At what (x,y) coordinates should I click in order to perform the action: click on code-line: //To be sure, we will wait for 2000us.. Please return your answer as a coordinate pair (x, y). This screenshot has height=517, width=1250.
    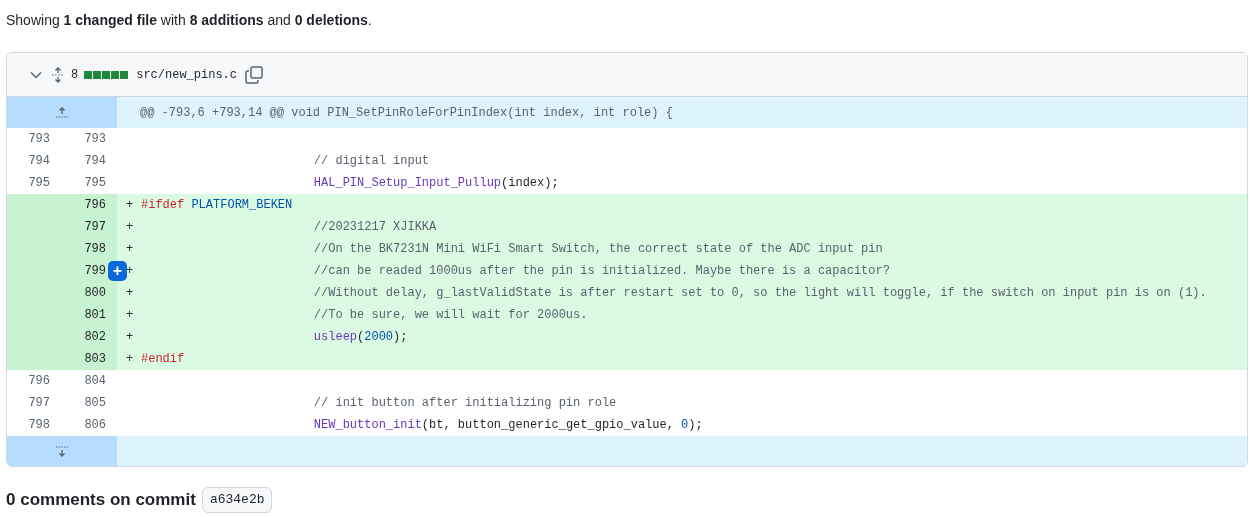
    Looking at the image, I should click on (450, 315).